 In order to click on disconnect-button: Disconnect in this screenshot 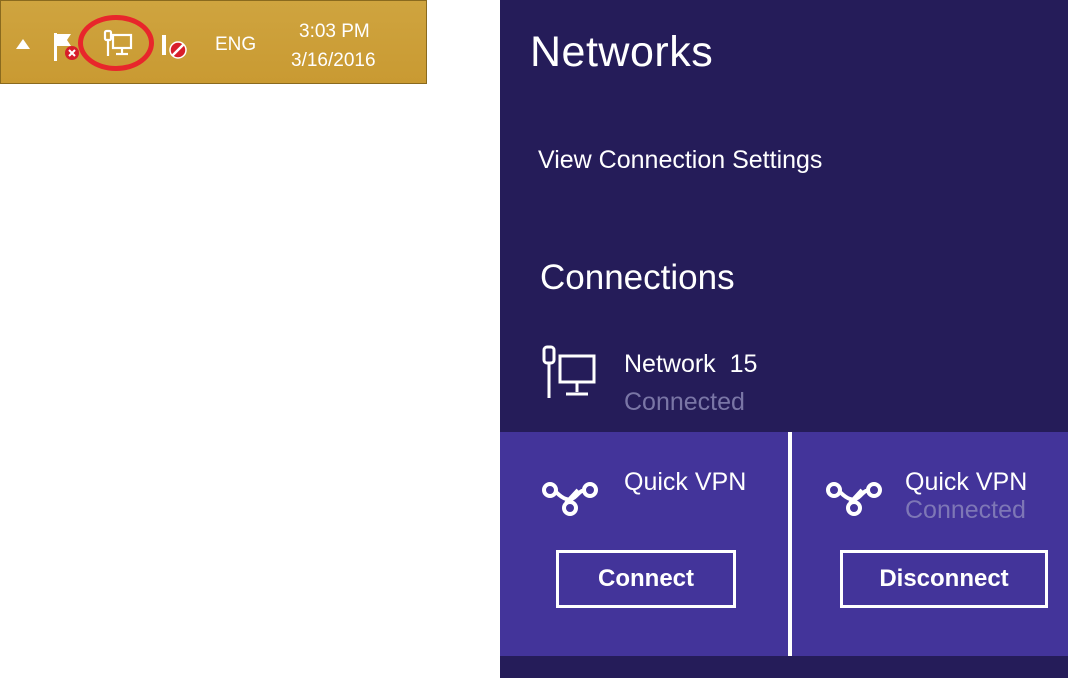, I will do `click(944, 579)`.